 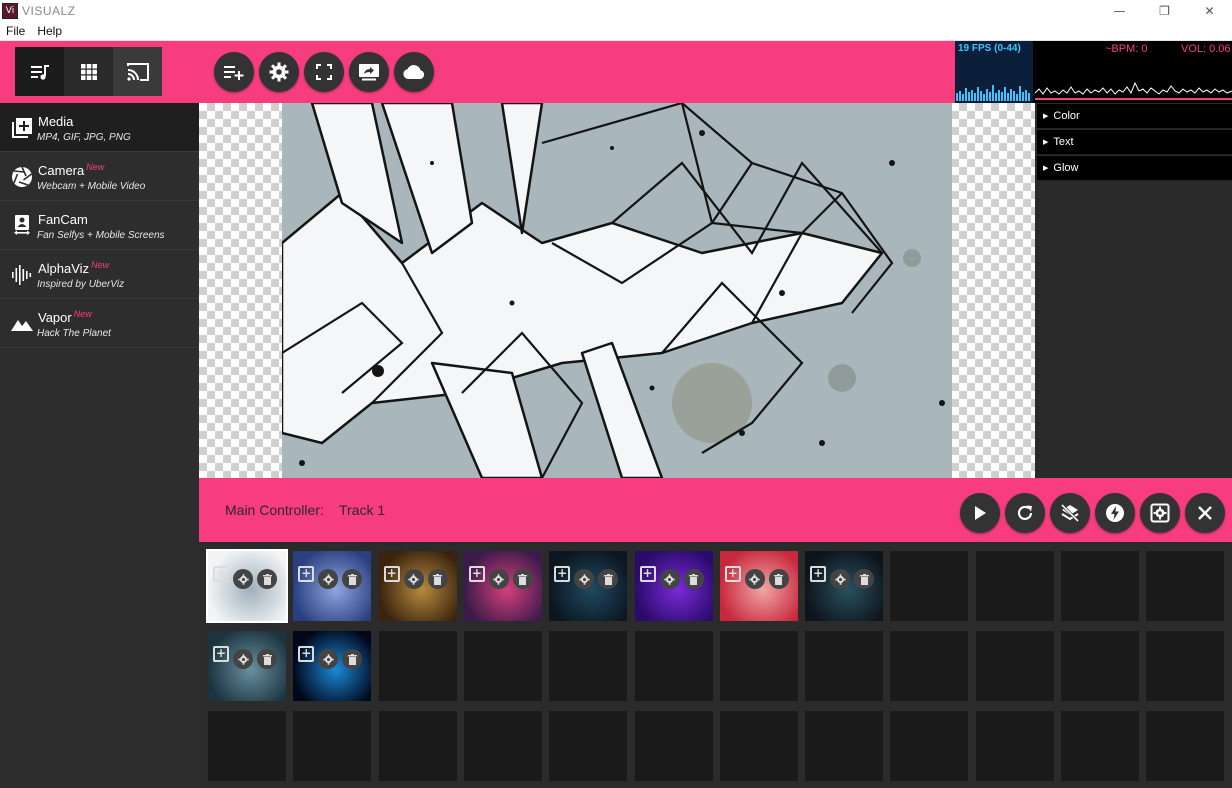 What do you see at coordinates (39, 71) in the screenshot?
I see `playlist-view-button` at bounding box center [39, 71].